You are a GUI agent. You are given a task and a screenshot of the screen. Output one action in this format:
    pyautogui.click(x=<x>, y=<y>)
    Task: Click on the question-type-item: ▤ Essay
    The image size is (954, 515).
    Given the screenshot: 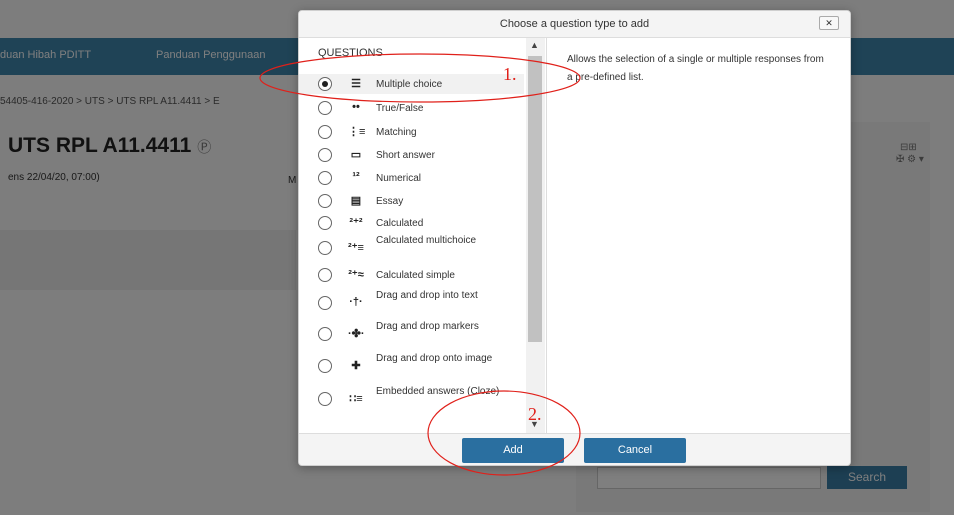 What is the action you would take?
    pyautogui.click(x=411, y=201)
    